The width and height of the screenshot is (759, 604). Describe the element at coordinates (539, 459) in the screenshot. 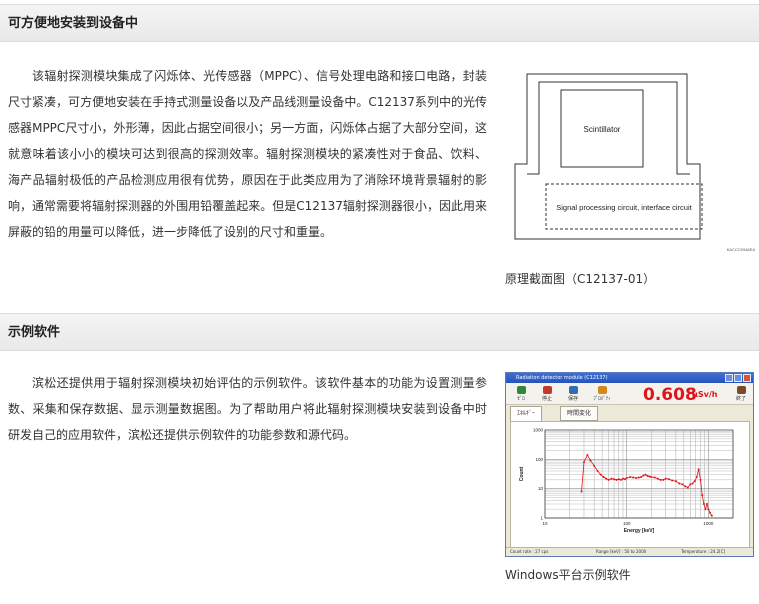

I see `y-tick-label: 100` at that location.